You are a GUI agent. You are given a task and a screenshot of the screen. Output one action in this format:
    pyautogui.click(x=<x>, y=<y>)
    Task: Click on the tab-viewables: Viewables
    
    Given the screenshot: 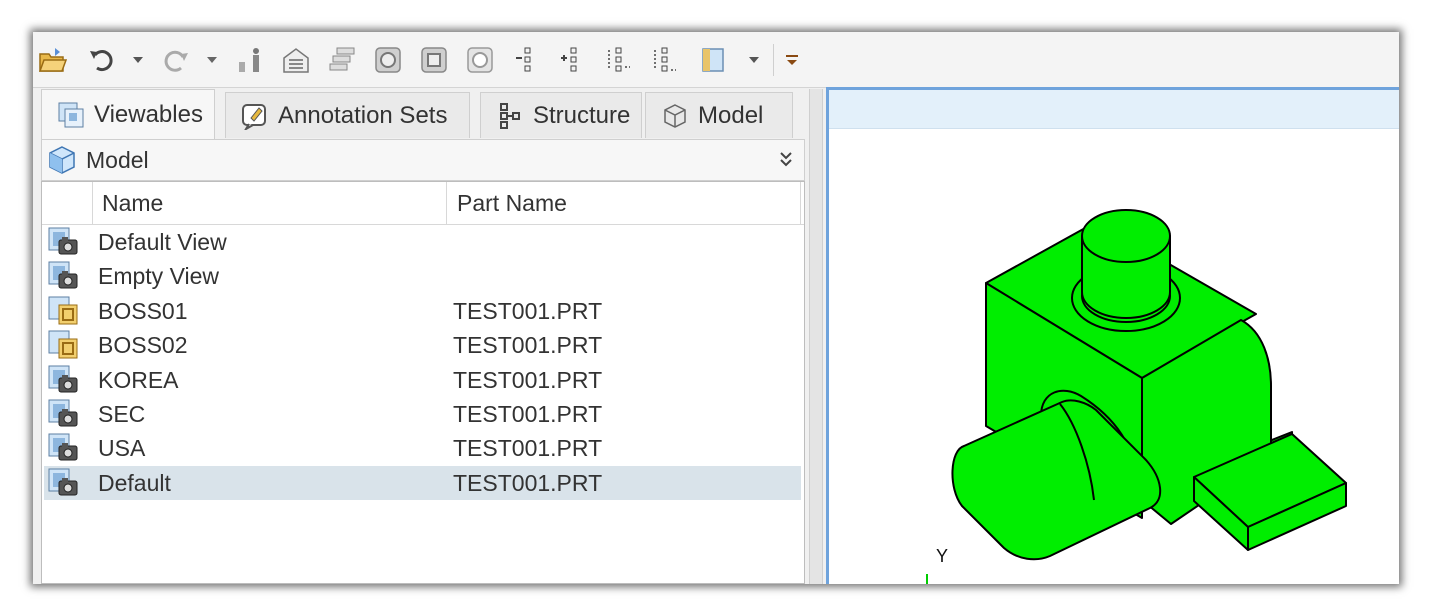 What is the action you would take?
    pyautogui.click(x=128, y=114)
    